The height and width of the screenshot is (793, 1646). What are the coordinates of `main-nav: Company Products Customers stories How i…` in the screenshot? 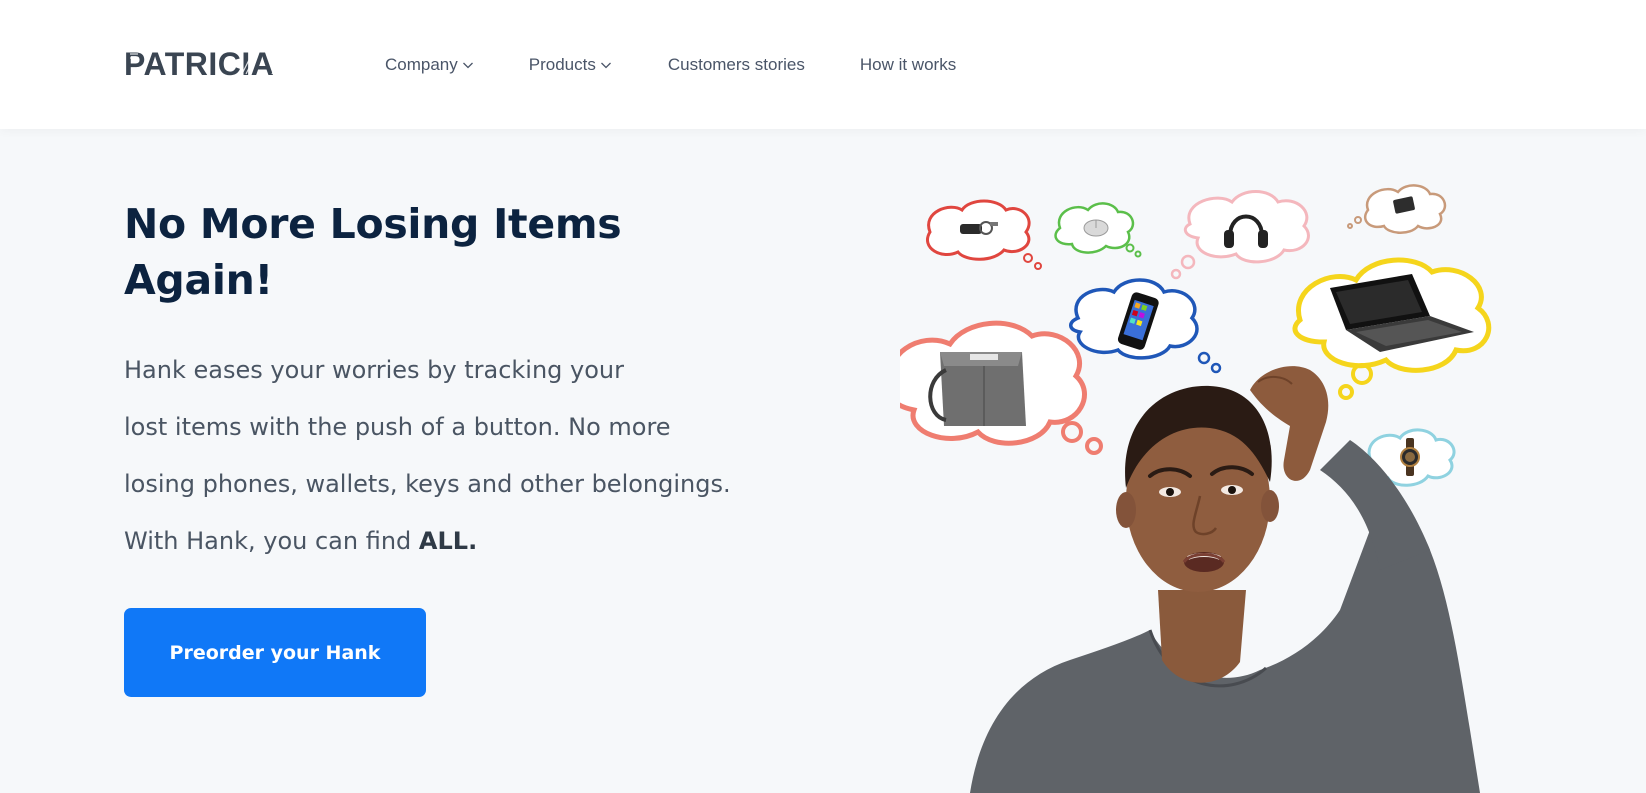 It's located at (670, 65).